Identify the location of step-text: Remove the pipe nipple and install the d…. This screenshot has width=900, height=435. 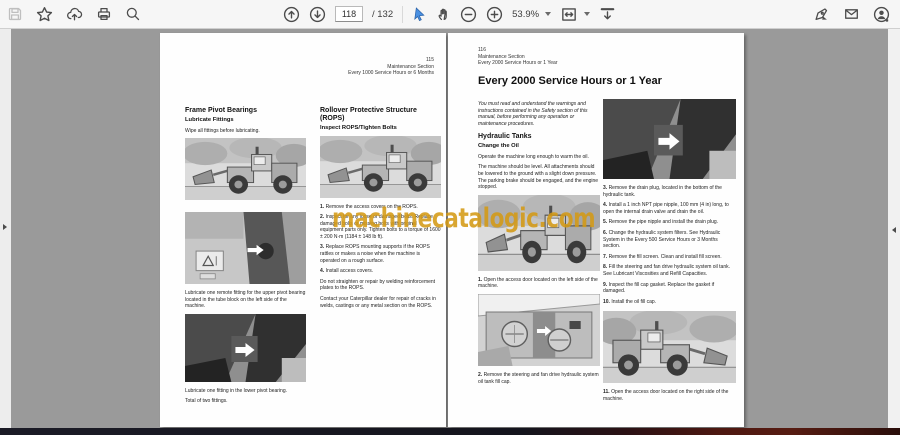
(663, 222).